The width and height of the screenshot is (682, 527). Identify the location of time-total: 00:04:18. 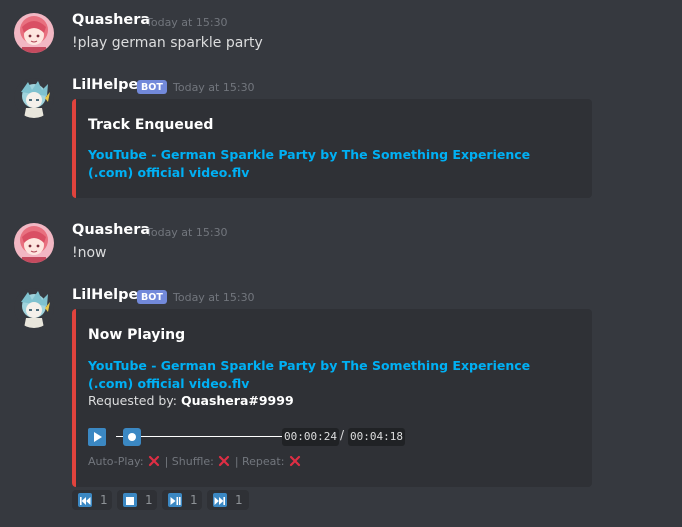
(376, 437).